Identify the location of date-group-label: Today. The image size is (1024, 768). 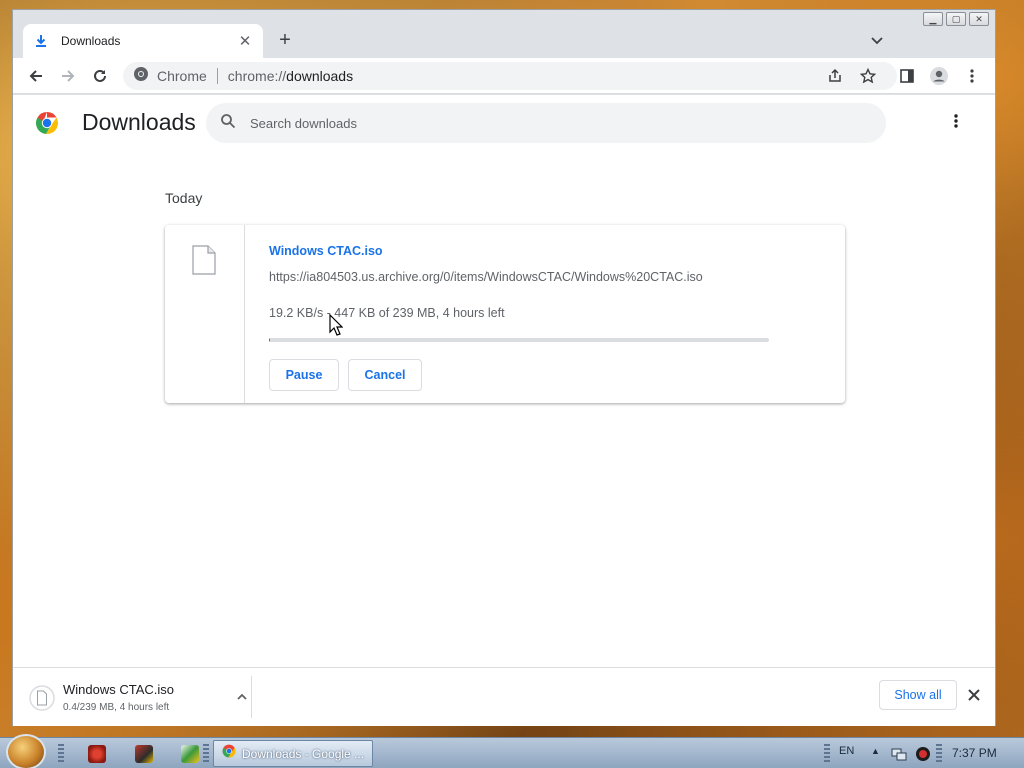
(184, 198).